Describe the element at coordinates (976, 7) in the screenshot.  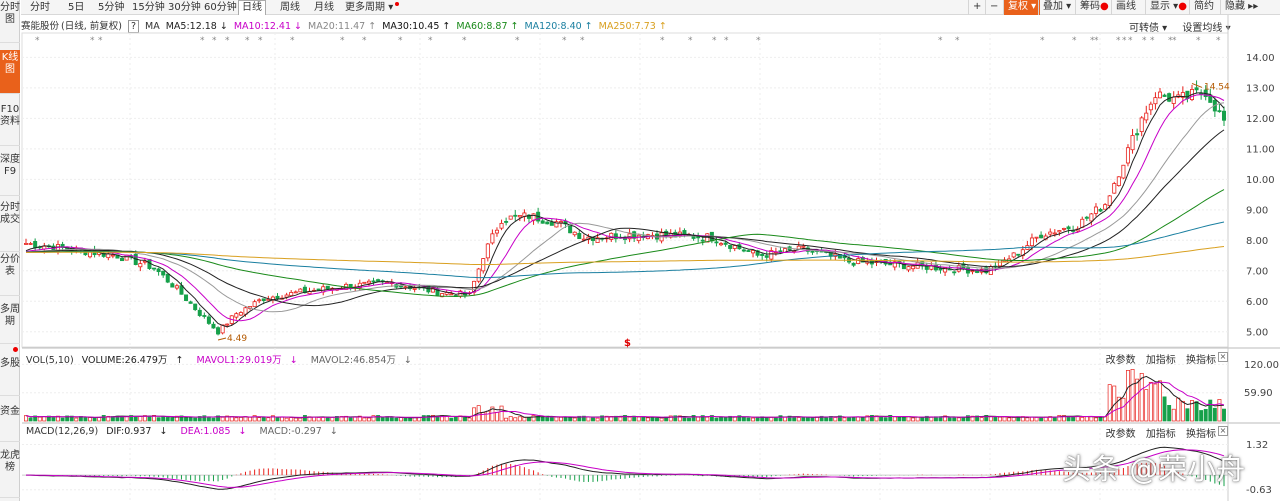
I see `zoom-in-button: +` at that location.